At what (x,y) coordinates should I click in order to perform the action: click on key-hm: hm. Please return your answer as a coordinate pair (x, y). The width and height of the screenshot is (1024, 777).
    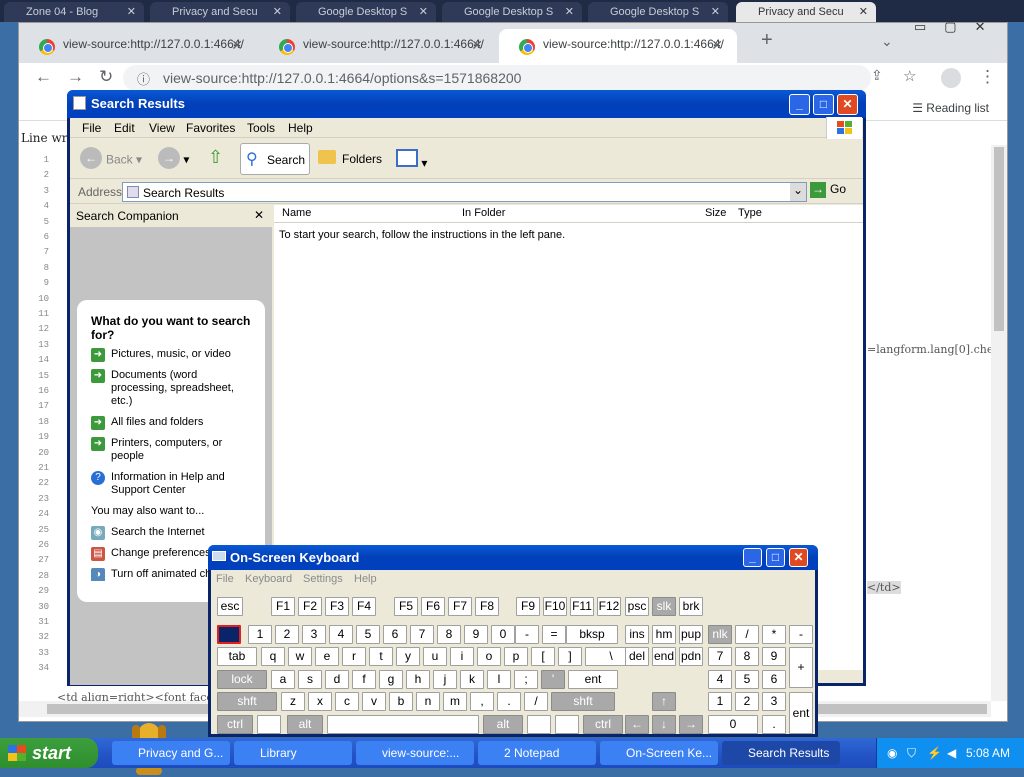
    Looking at the image, I should click on (664, 634).